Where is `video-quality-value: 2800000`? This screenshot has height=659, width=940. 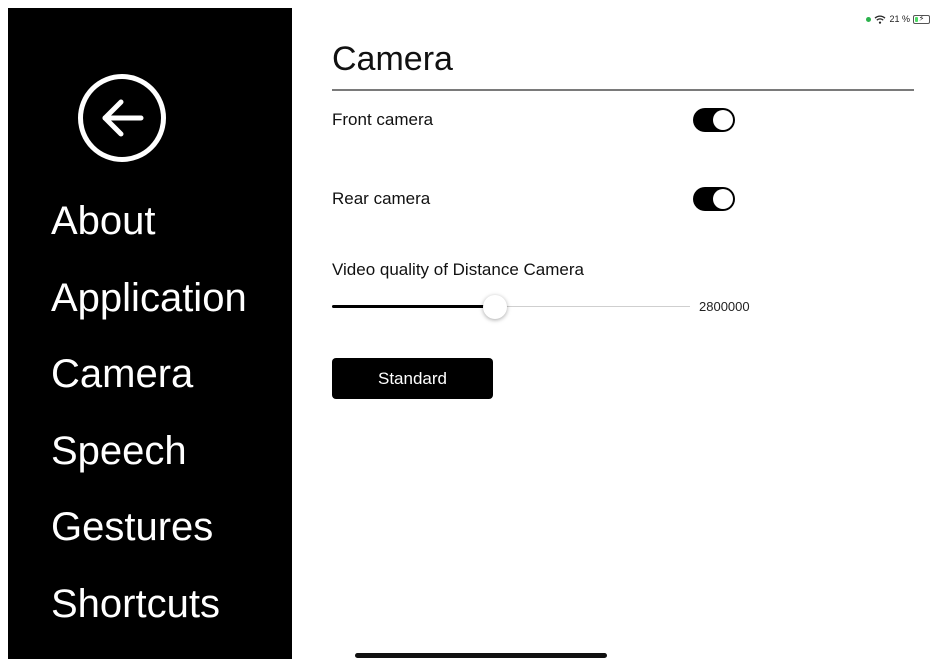 video-quality-value: 2800000 is located at coordinates (724, 306).